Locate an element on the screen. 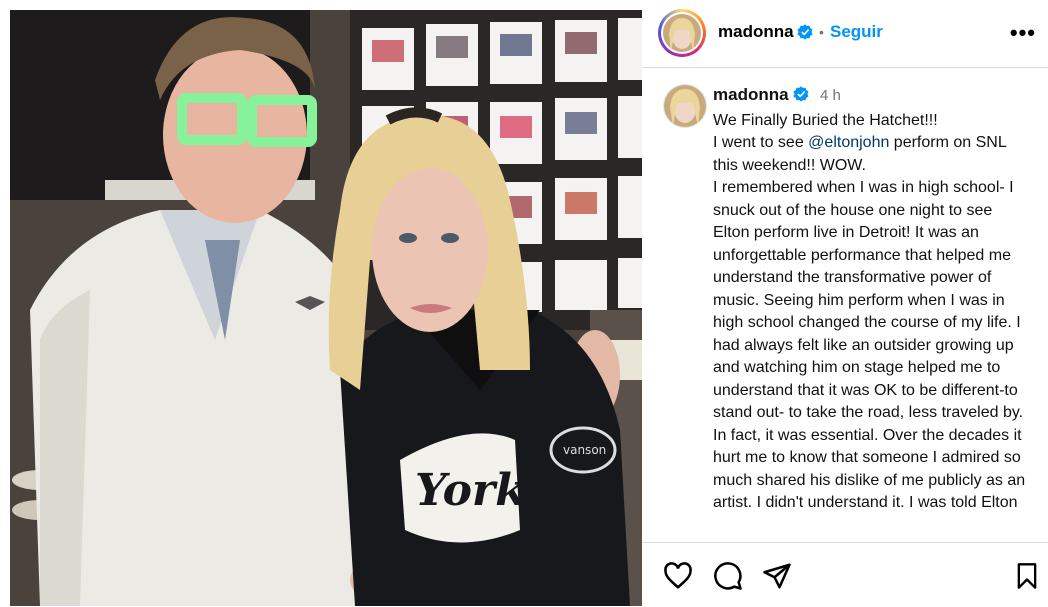 The image size is (1048, 607). share-icon is located at coordinates (777, 576).